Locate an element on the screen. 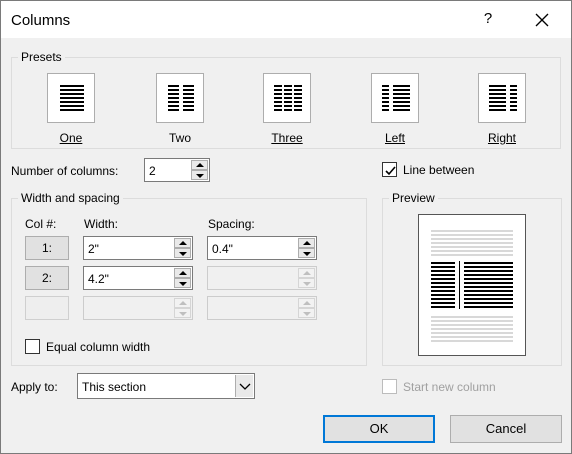  preset-one is located at coordinates (71, 98).